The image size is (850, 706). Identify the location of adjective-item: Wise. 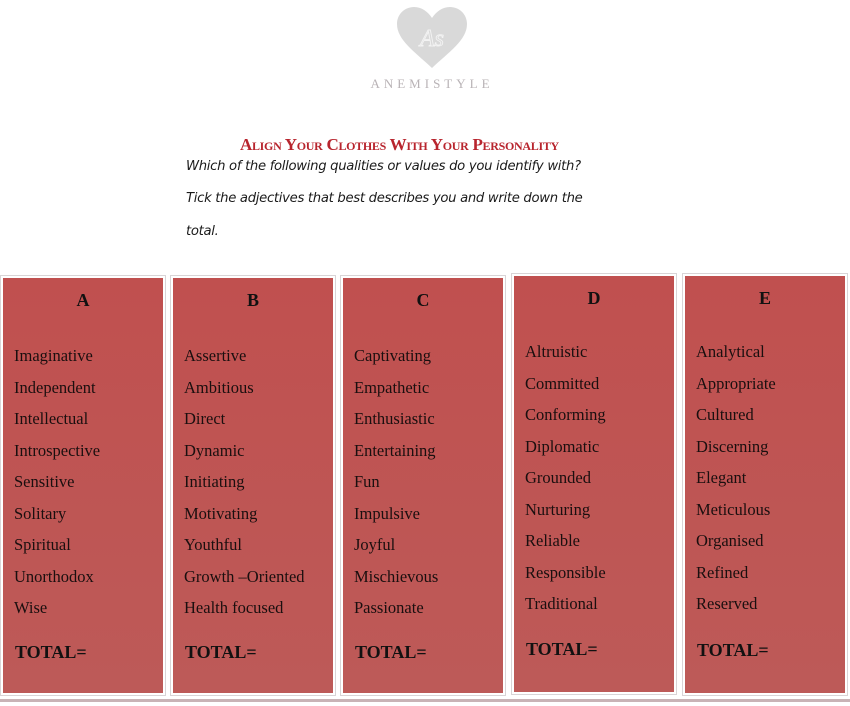
(57, 614).